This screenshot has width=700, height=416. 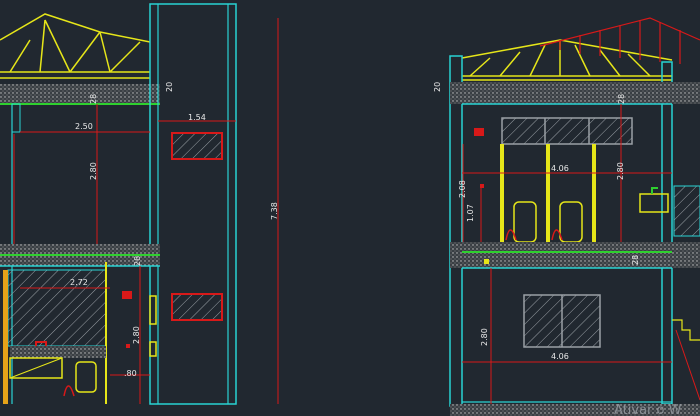 I want to click on right-upper-window, so click(x=567, y=131).